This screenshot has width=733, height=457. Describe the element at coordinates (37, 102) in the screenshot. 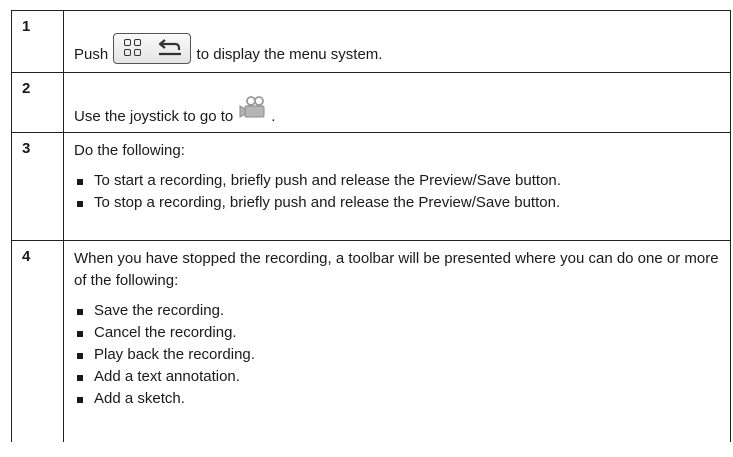

I see `step-number-cell: 2` at that location.